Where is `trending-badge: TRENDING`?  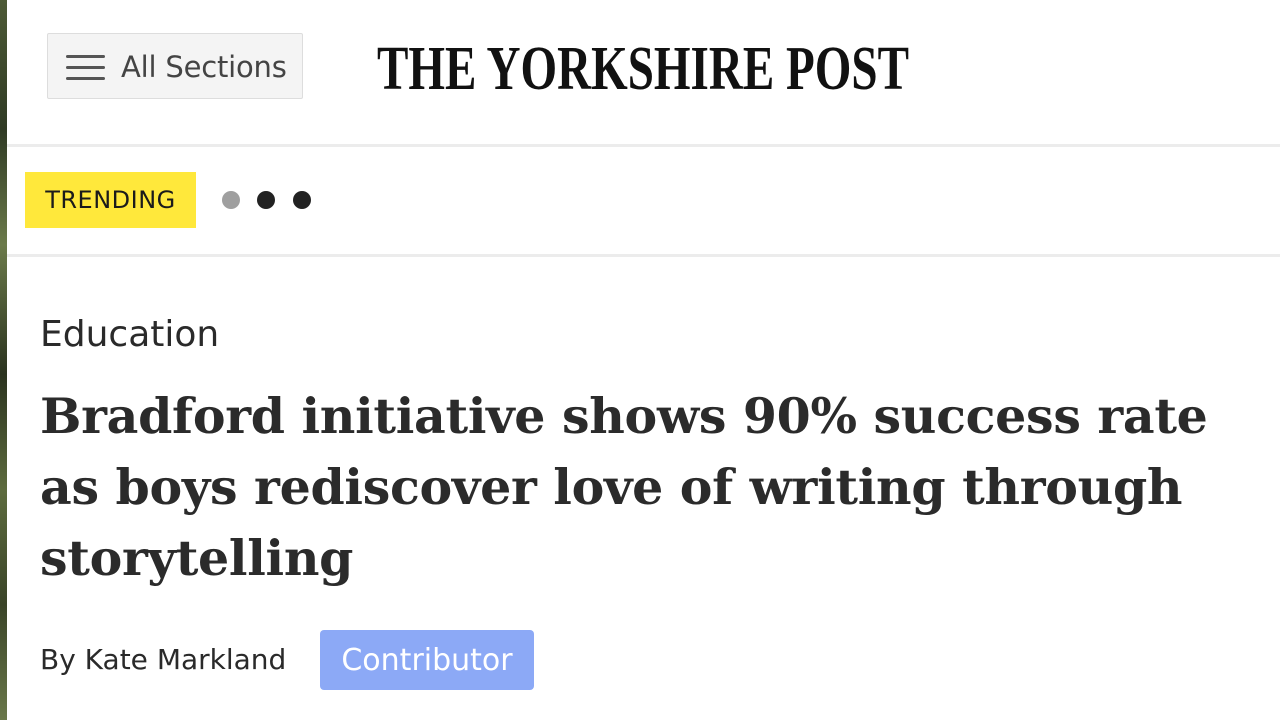 trending-badge: TRENDING is located at coordinates (110, 200).